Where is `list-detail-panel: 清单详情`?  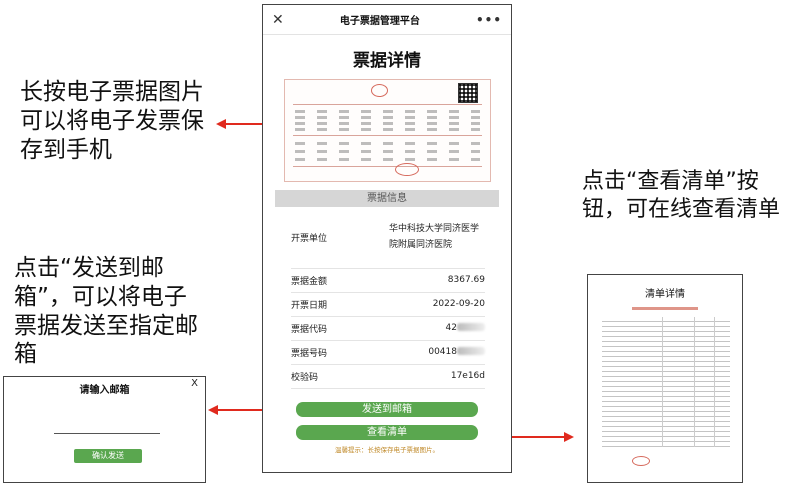
list-detail-panel: 清单详情 is located at coordinates (665, 378).